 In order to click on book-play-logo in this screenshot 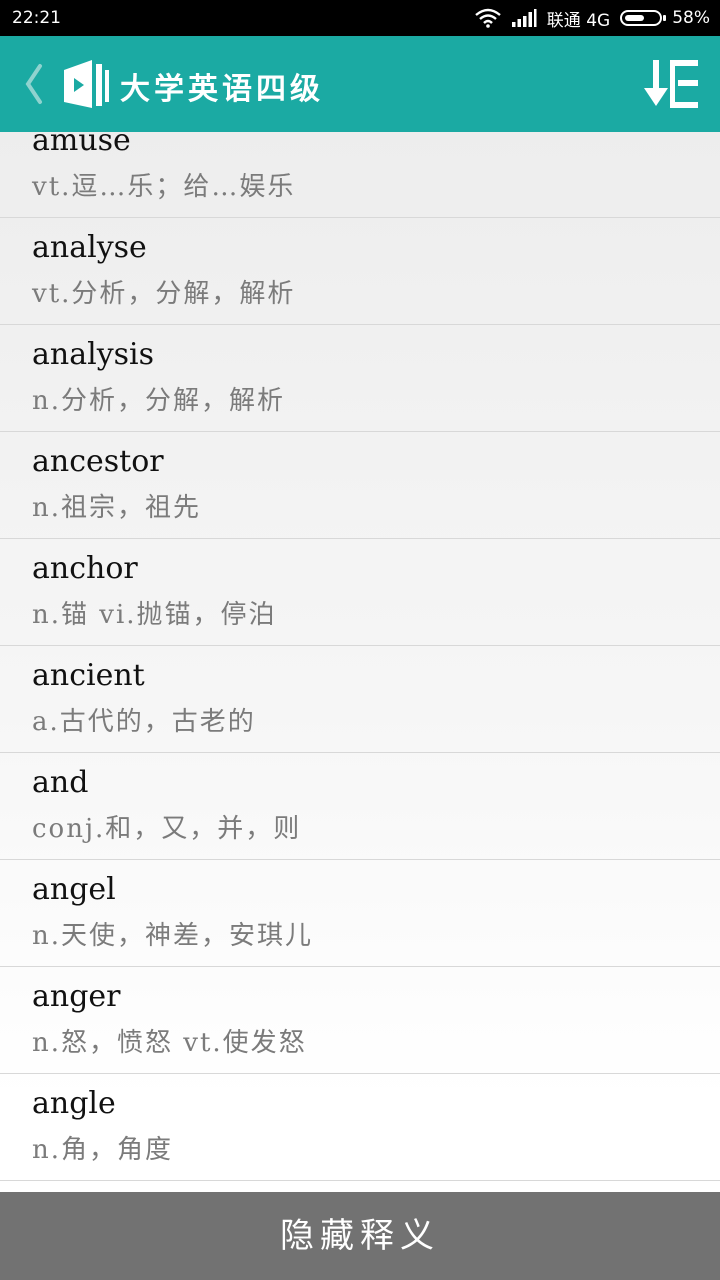, I will do `click(86, 84)`.